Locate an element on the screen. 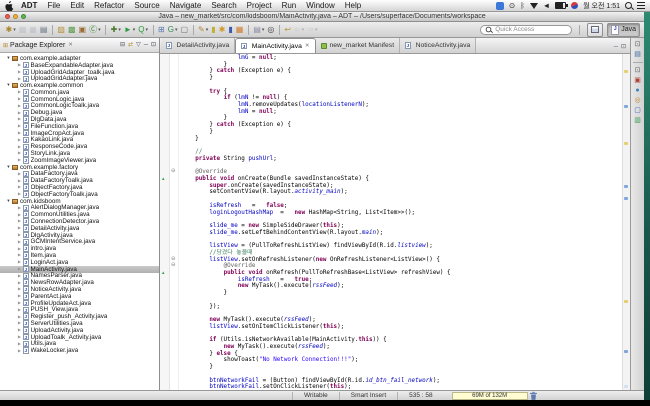 This screenshot has height=406, width=650. collapse-all-icon: ⊟ is located at coordinates (122, 45).